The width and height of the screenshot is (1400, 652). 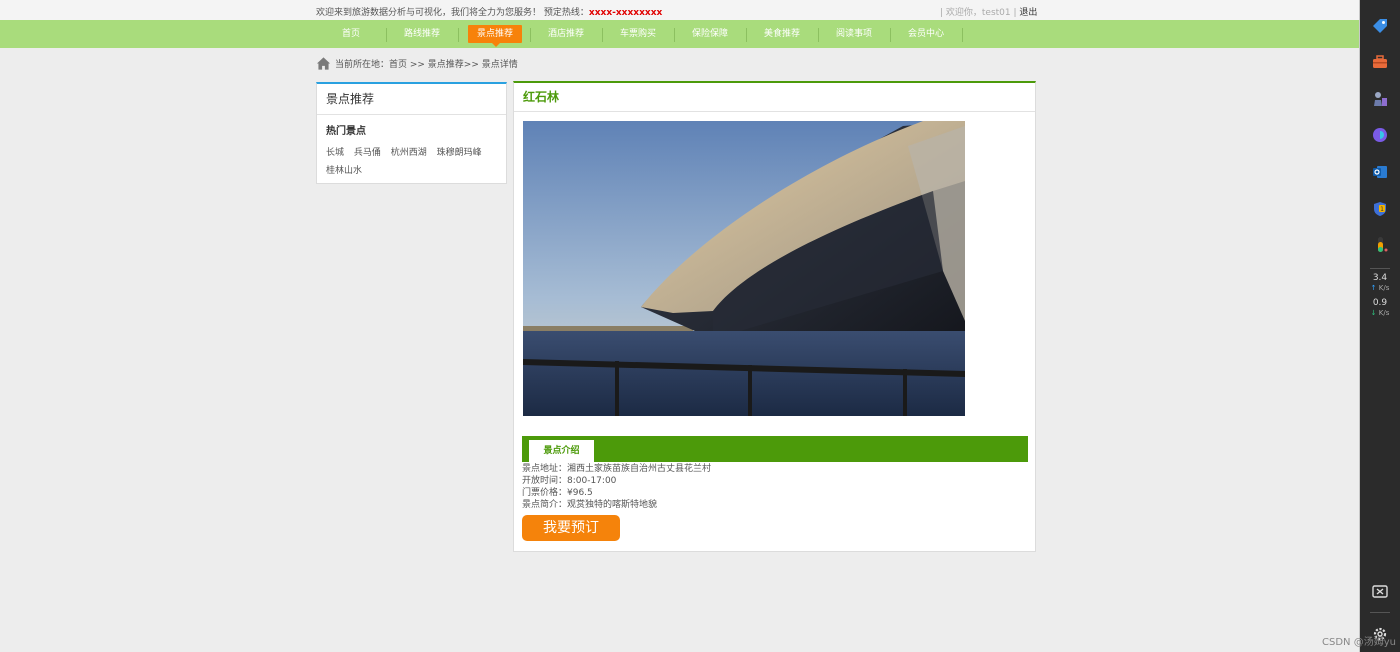 I want to click on panel-title: 景点推荐, so click(x=411, y=99).